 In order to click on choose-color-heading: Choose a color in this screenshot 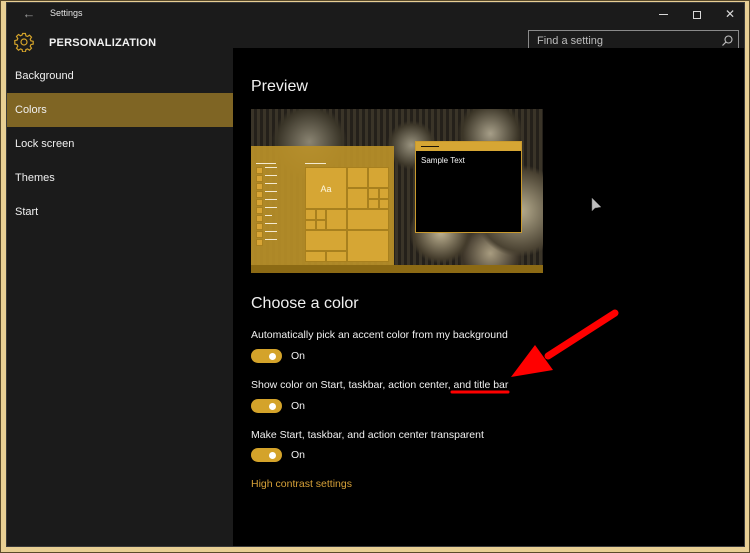, I will do `click(305, 303)`.